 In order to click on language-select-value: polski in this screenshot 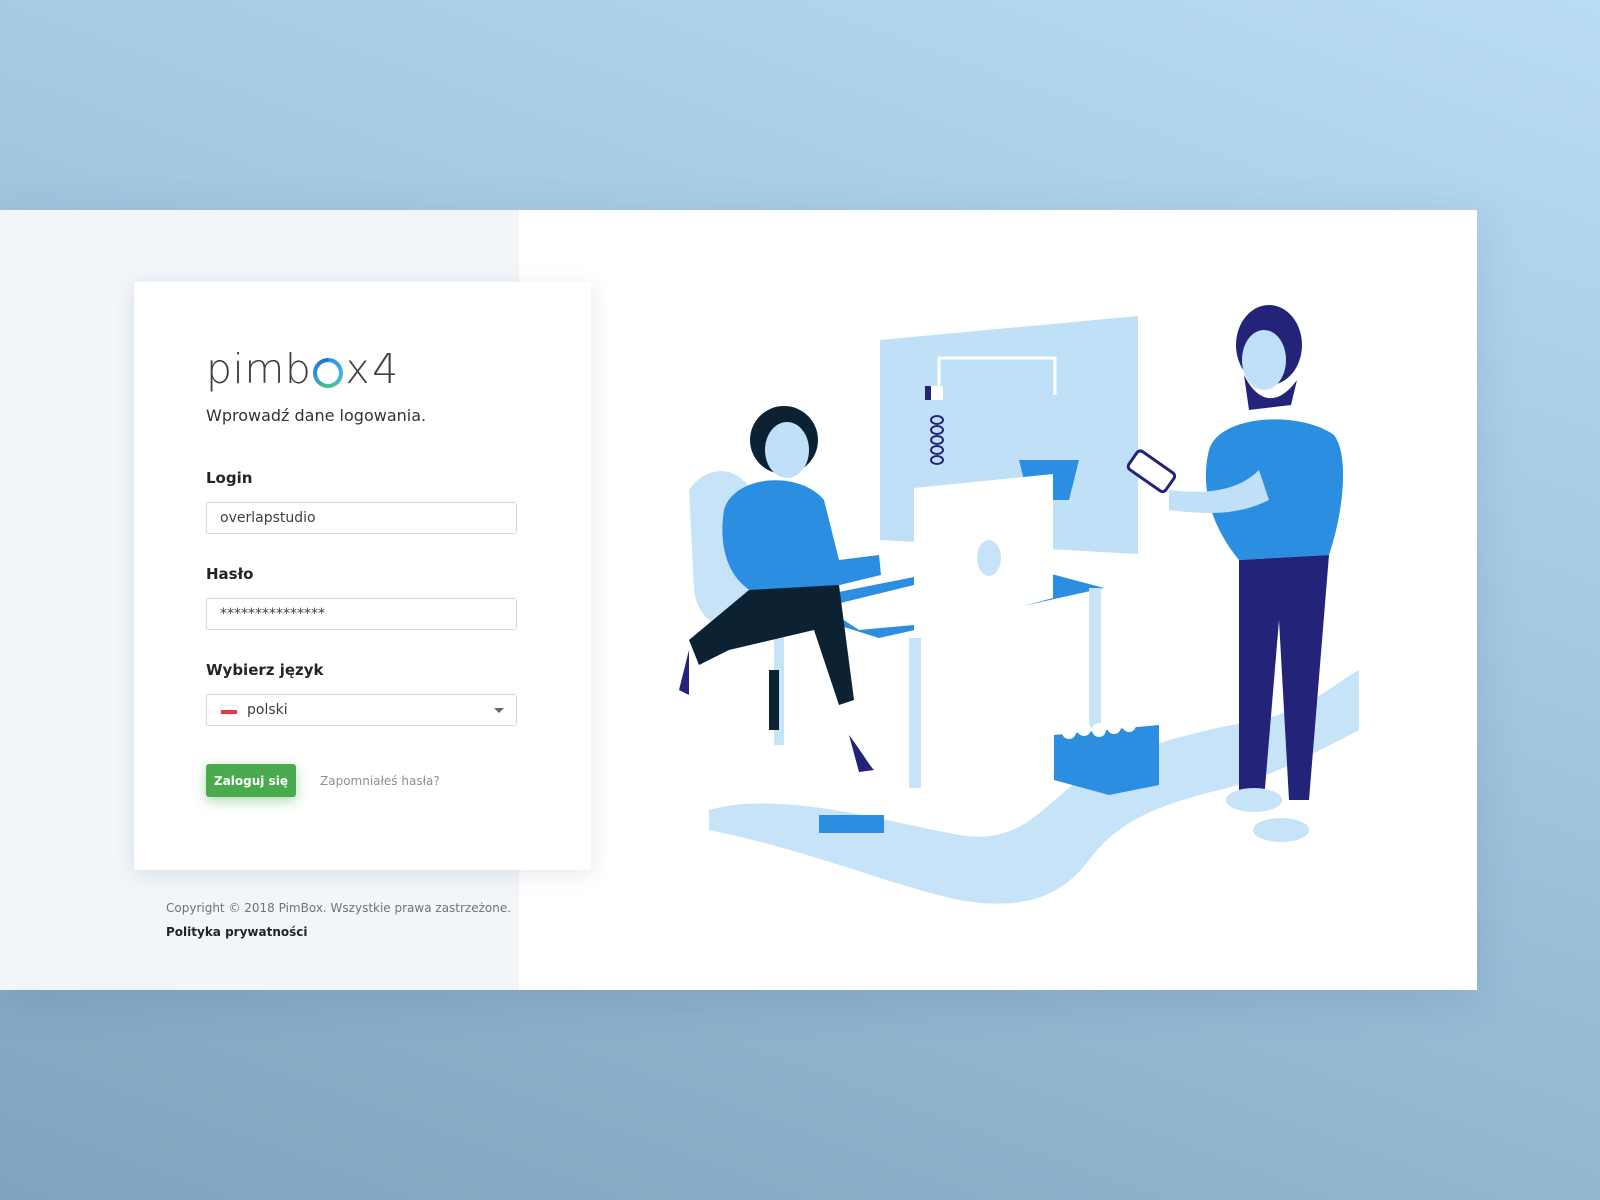, I will do `click(267, 710)`.